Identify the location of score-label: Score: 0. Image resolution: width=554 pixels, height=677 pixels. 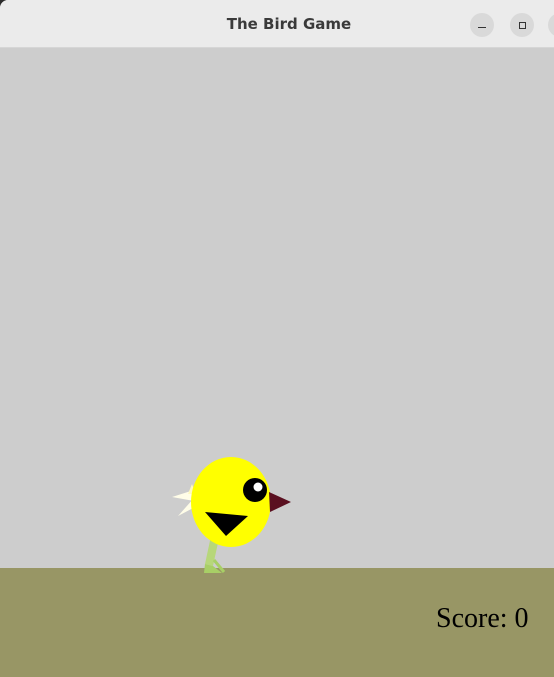
(482, 618).